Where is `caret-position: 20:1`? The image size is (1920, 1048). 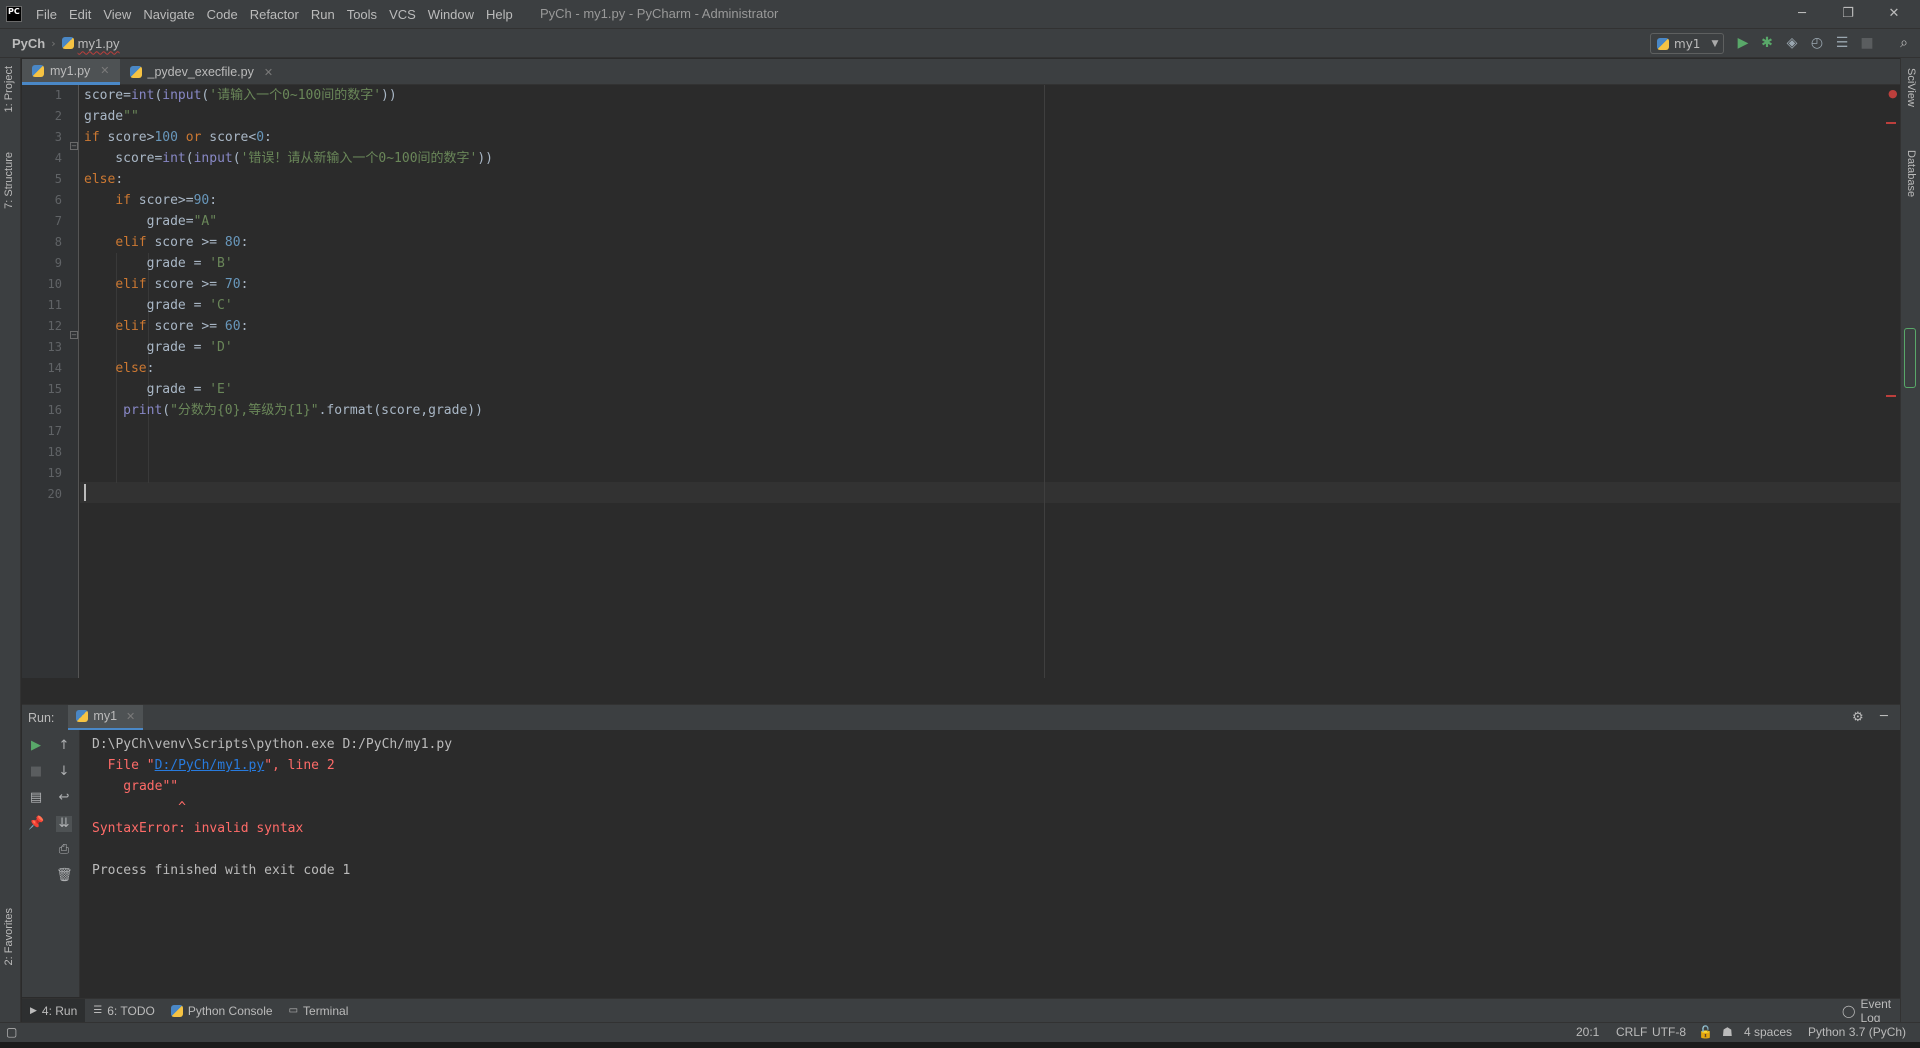
caret-position: 20:1 is located at coordinates (1587, 1032).